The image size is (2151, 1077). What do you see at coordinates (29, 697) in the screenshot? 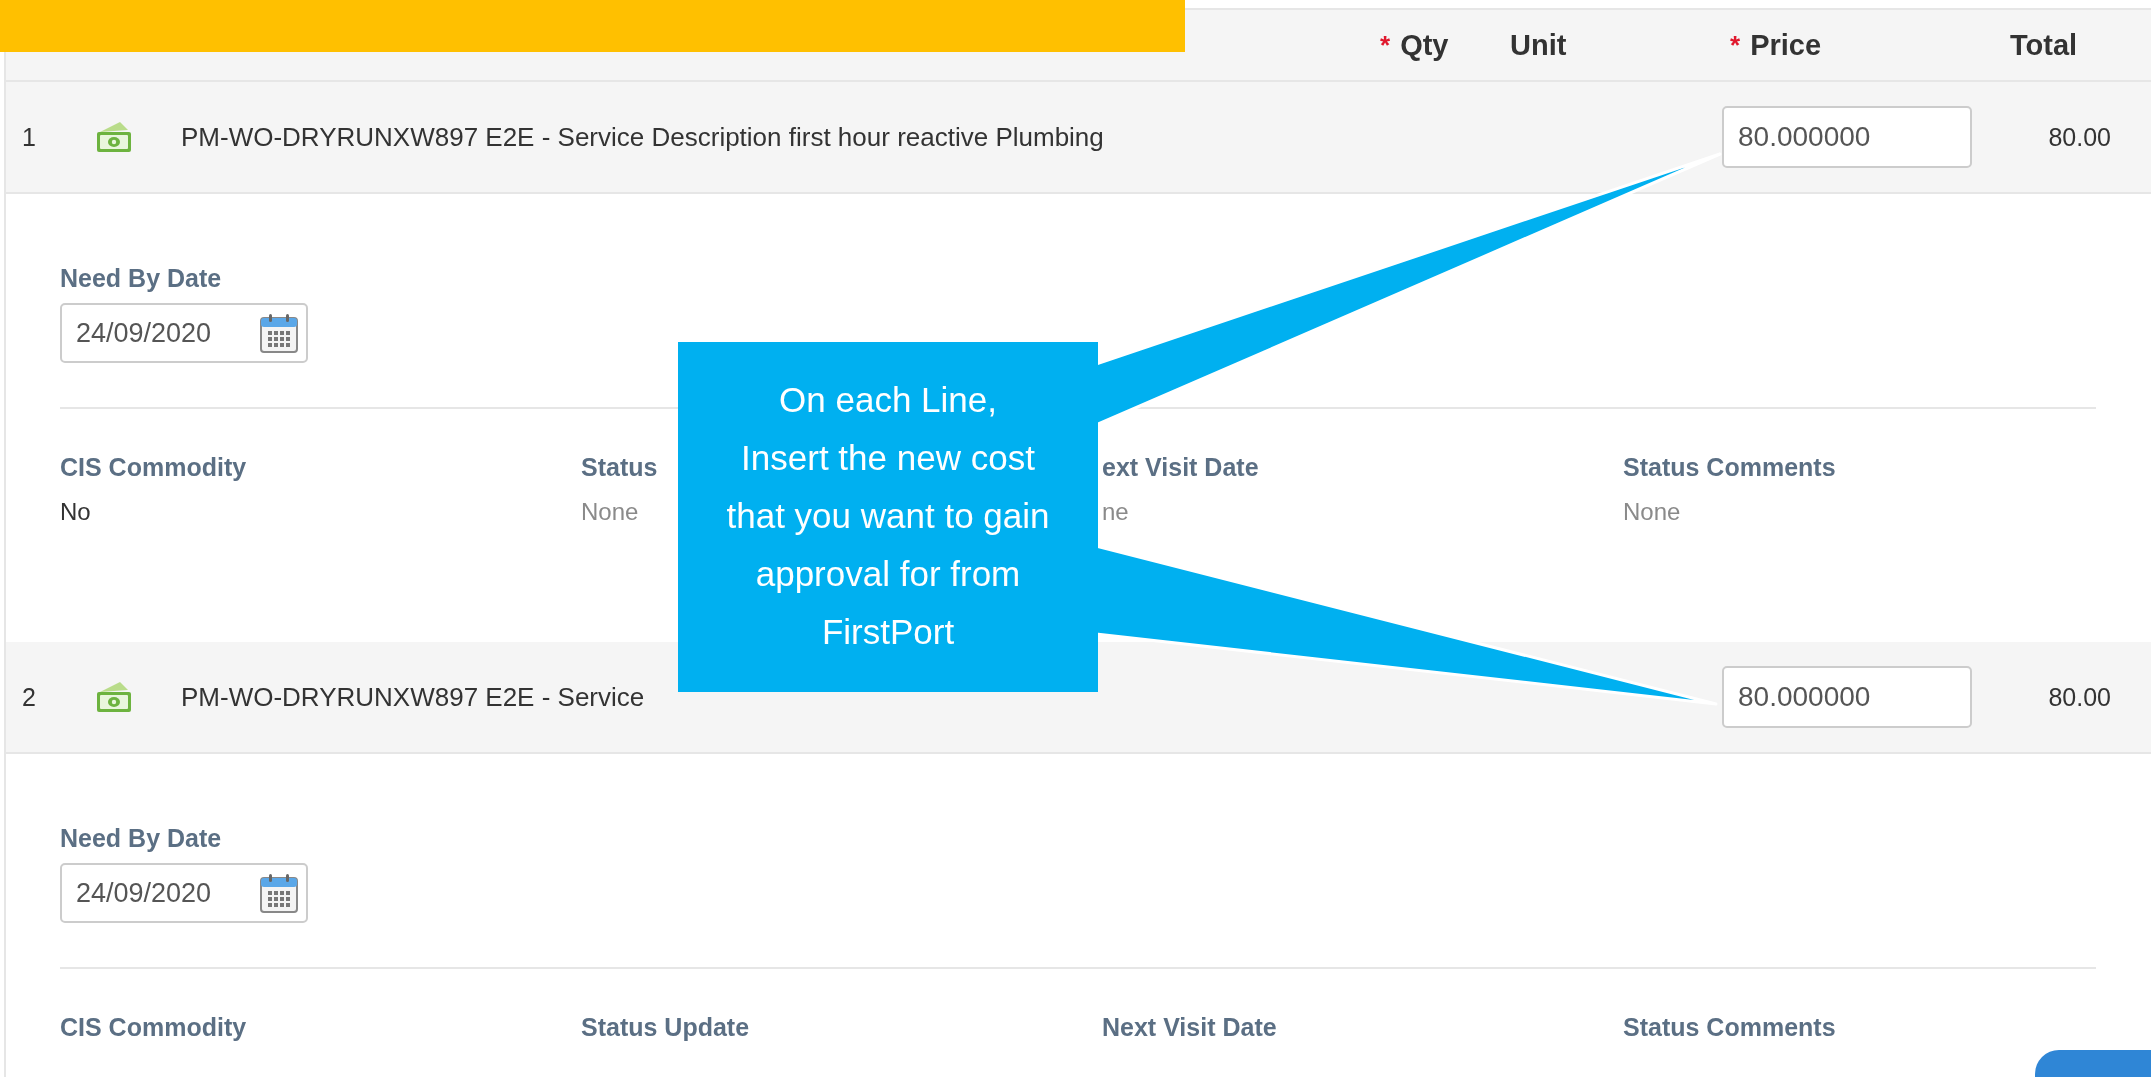
I see `line-number: 2` at bounding box center [29, 697].